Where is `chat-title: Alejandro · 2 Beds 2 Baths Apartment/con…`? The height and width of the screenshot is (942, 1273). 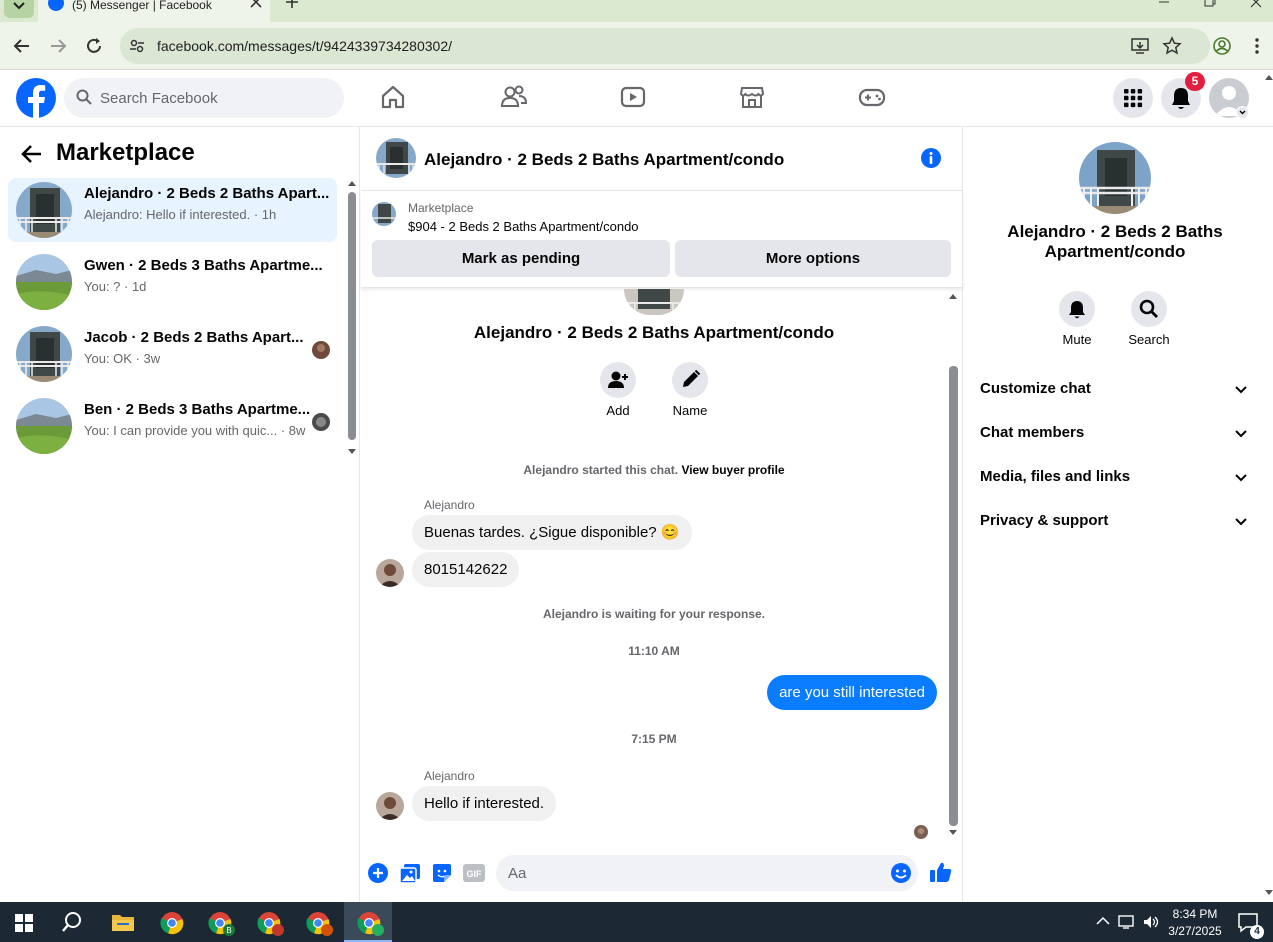
chat-title: Alejandro · 2 Beds 2 Baths Apartment/con… is located at coordinates (604, 160).